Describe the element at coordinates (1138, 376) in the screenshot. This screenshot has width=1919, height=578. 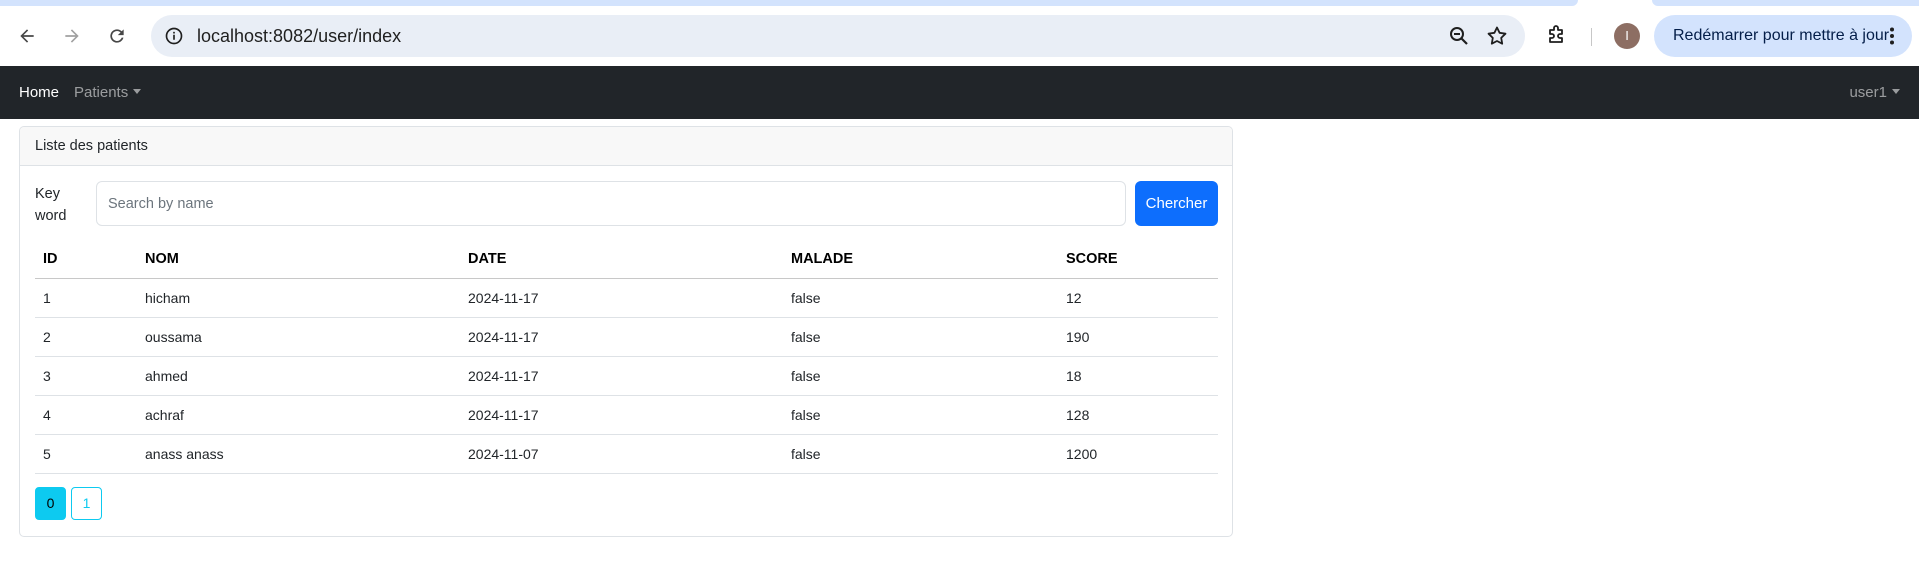
I see `cell-score: 18` at that location.